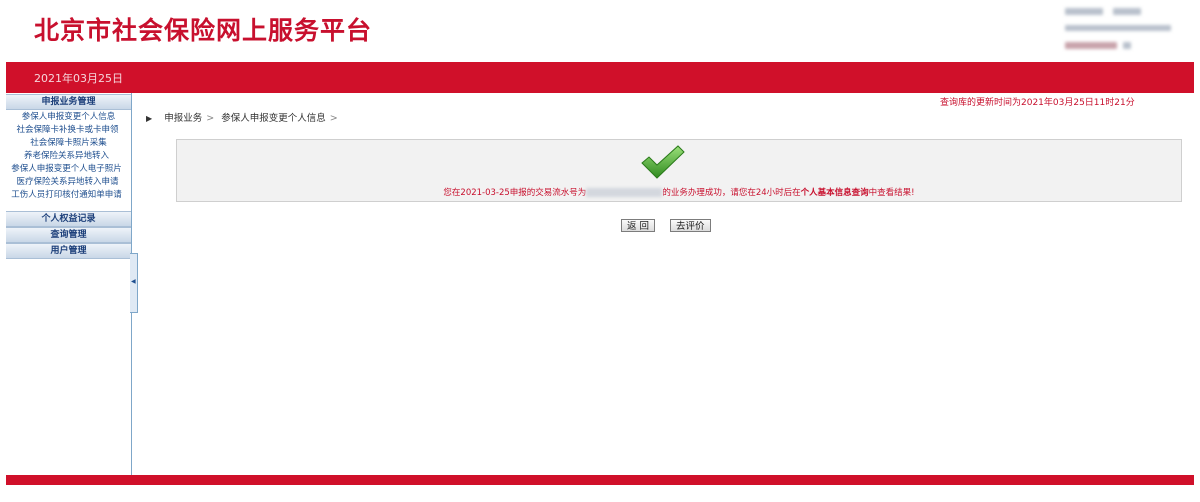 This screenshot has width=1200, height=502. Describe the element at coordinates (690, 225) in the screenshot. I see `evaluate-button: 去评价` at that location.